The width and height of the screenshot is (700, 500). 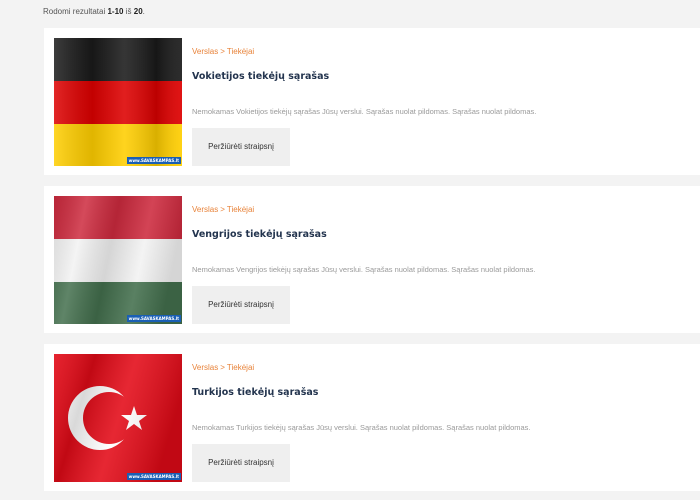 What do you see at coordinates (128, 11) in the screenshot?
I see `results-of: iš` at bounding box center [128, 11].